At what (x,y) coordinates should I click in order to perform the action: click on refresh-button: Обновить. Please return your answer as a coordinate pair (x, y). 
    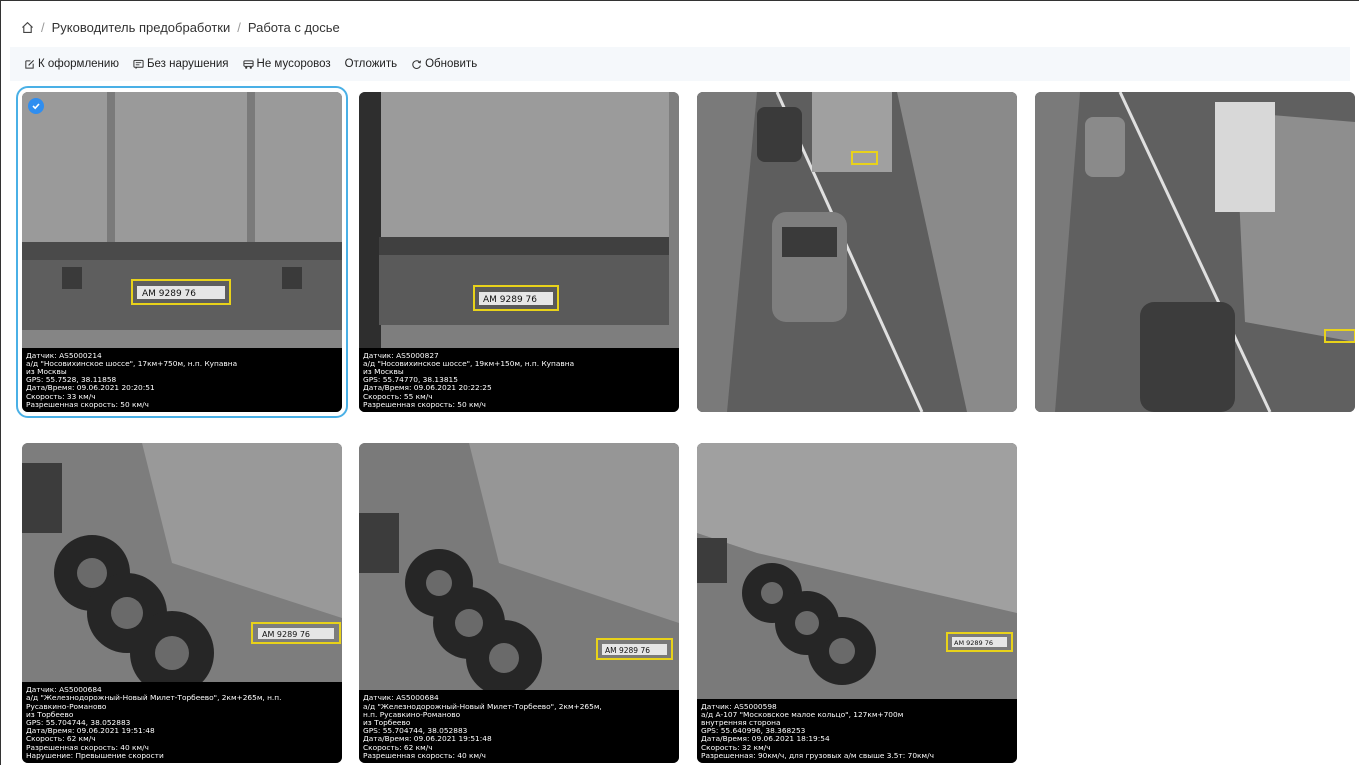
    Looking at the image, I should click on (444, 64).